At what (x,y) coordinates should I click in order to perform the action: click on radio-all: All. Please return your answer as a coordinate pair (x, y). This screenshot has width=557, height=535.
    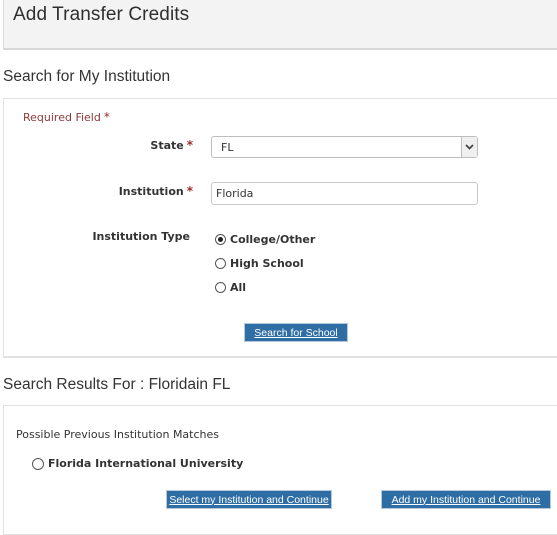
    Looking at the image, I should click on (230, 287).